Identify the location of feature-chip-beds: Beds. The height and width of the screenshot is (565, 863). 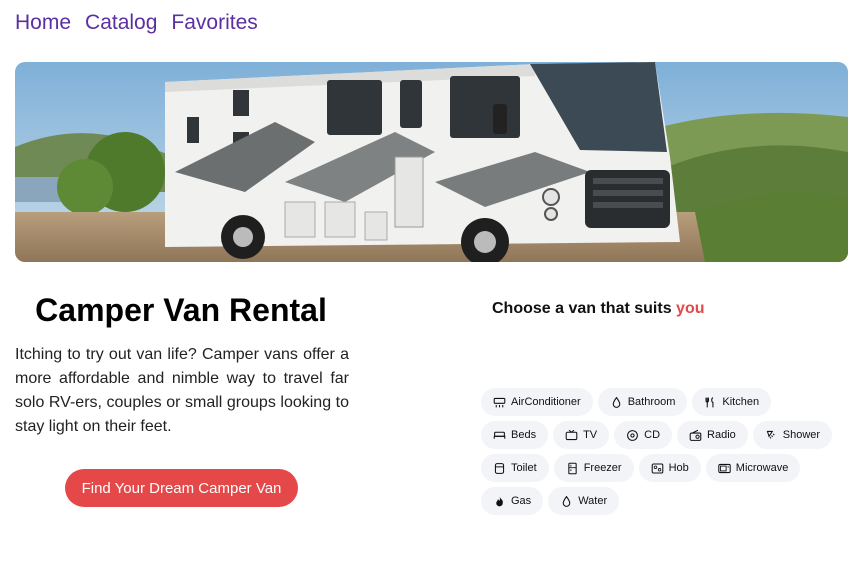
(515, 435).